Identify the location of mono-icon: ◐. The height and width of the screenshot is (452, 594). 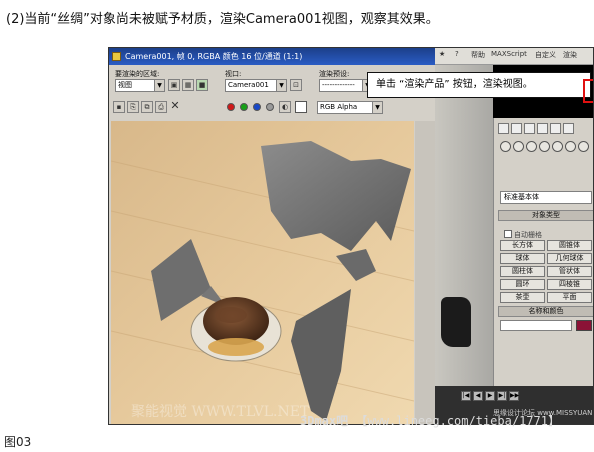
(285, 107).